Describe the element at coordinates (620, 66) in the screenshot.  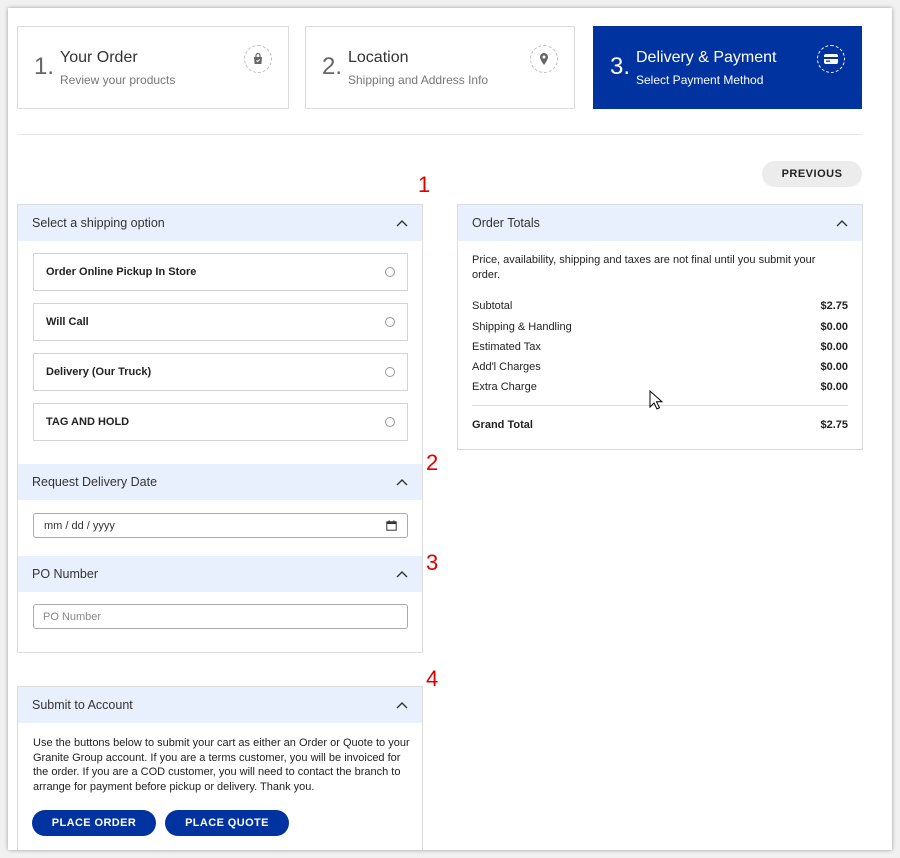
I see `step-number: 3.` at that location.